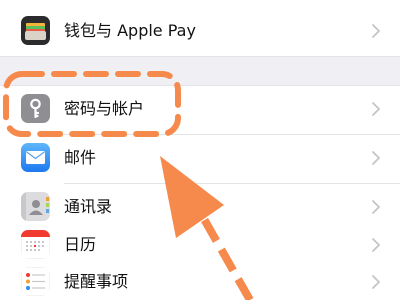  Describe the element at coordinates (35, 206) in the screenshot. I see `contacts-icon` at that location.